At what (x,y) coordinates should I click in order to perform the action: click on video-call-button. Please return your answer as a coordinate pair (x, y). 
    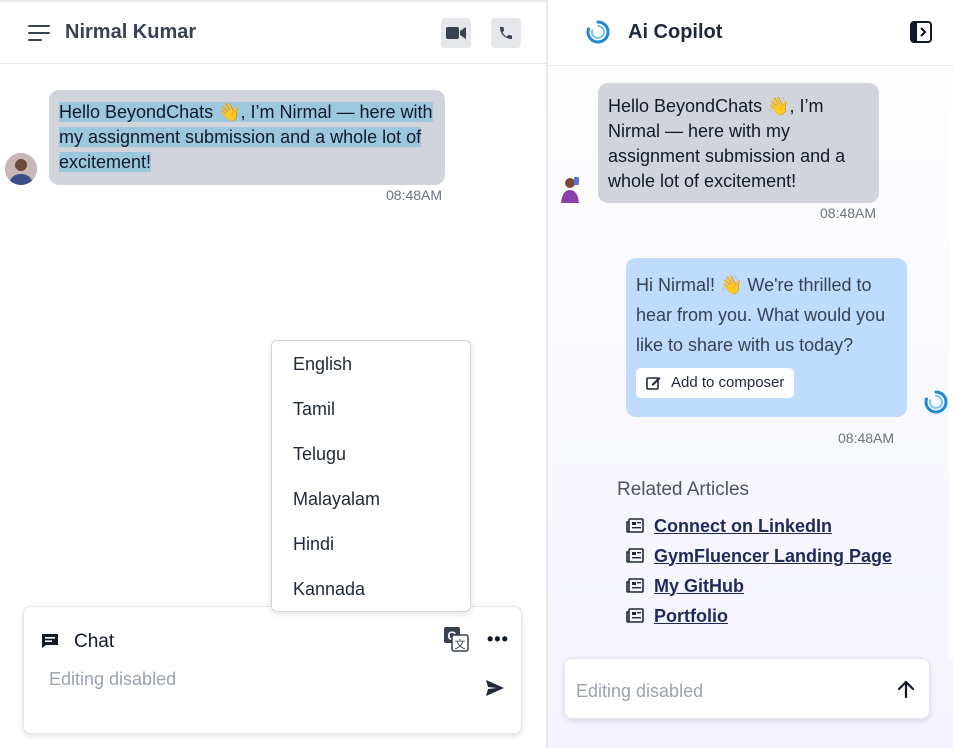
    Looking at the image, I should click on (456, 33).